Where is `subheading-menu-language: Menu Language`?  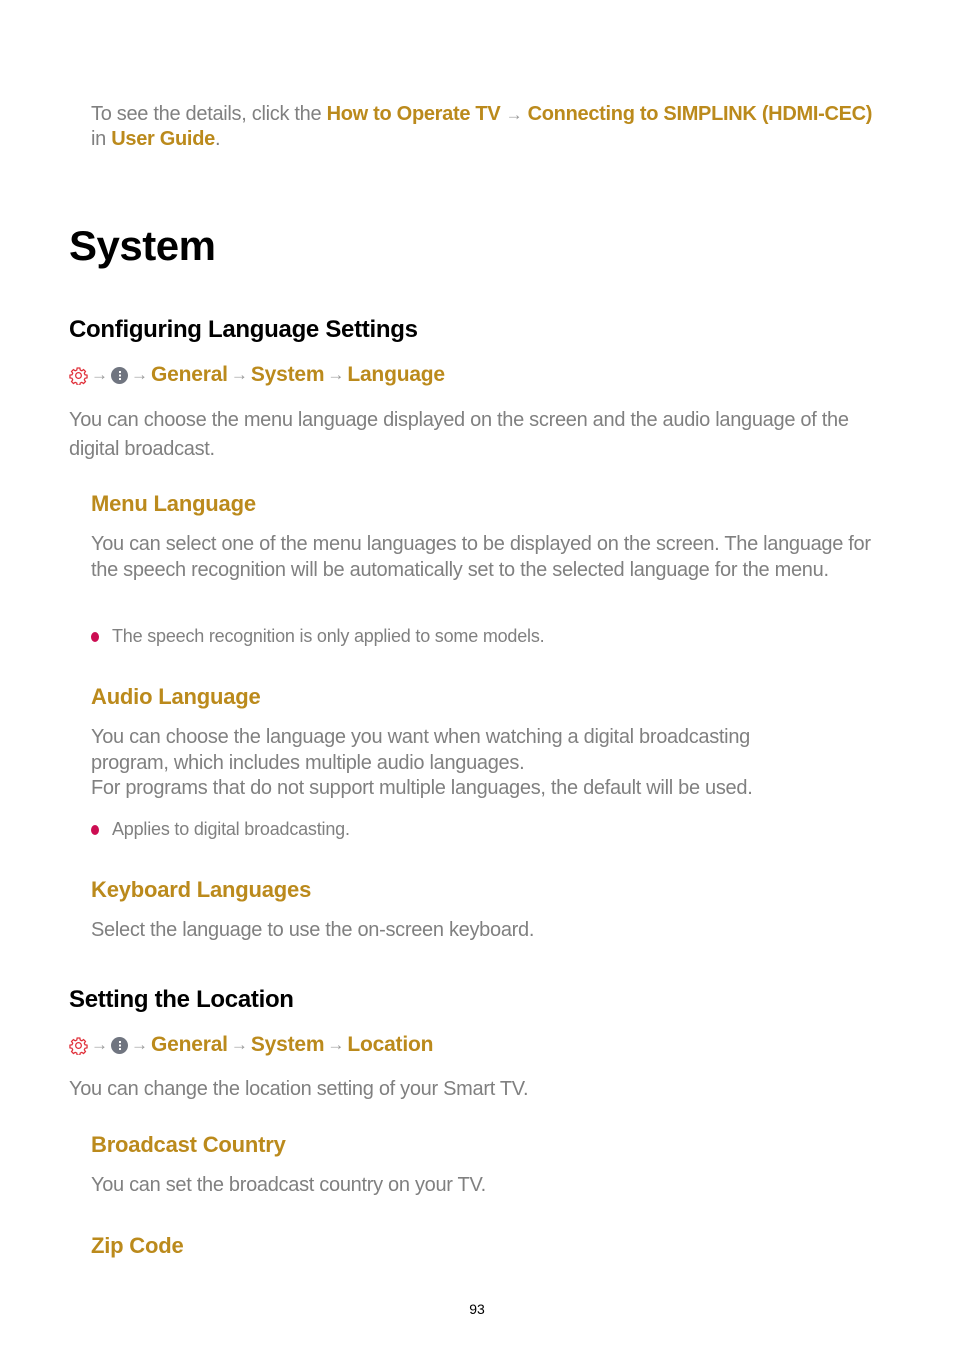
subheading-menu-language: Menu Language is located at coordinates (173, 503).